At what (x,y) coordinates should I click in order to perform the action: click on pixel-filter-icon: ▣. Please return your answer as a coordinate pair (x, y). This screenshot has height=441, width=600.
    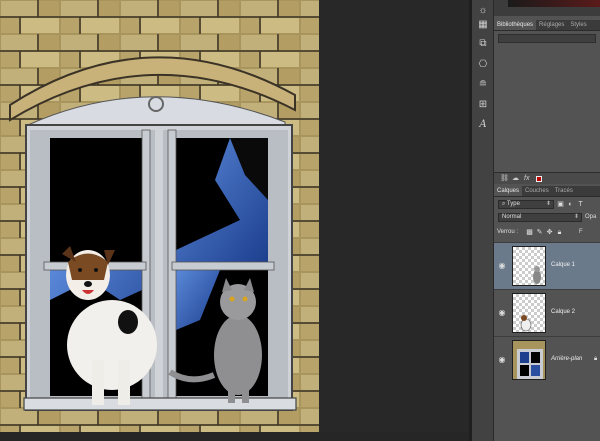
    Looking at the image, I should click on (560, 204).